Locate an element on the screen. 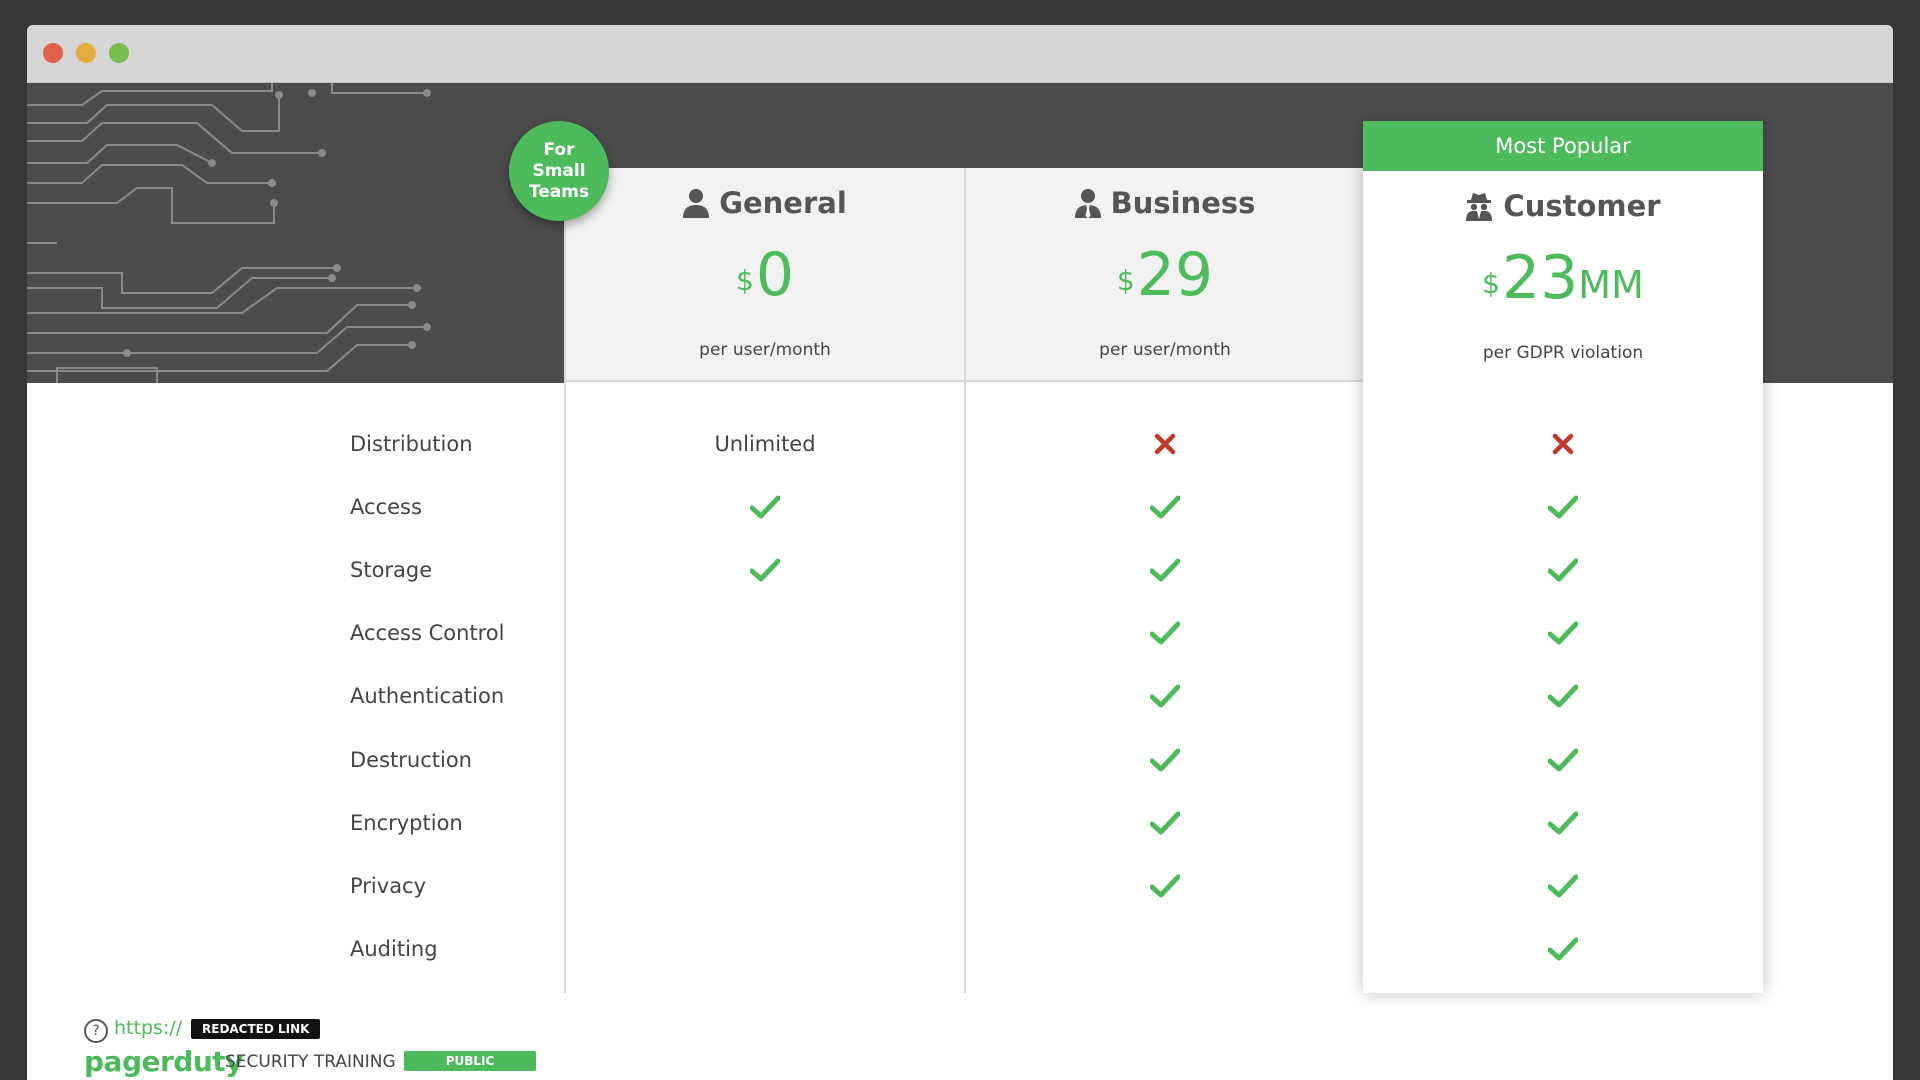 The width and height of the screenshot is (1920, 1080). badge-line: Teams is located at coordinates (559, 191).